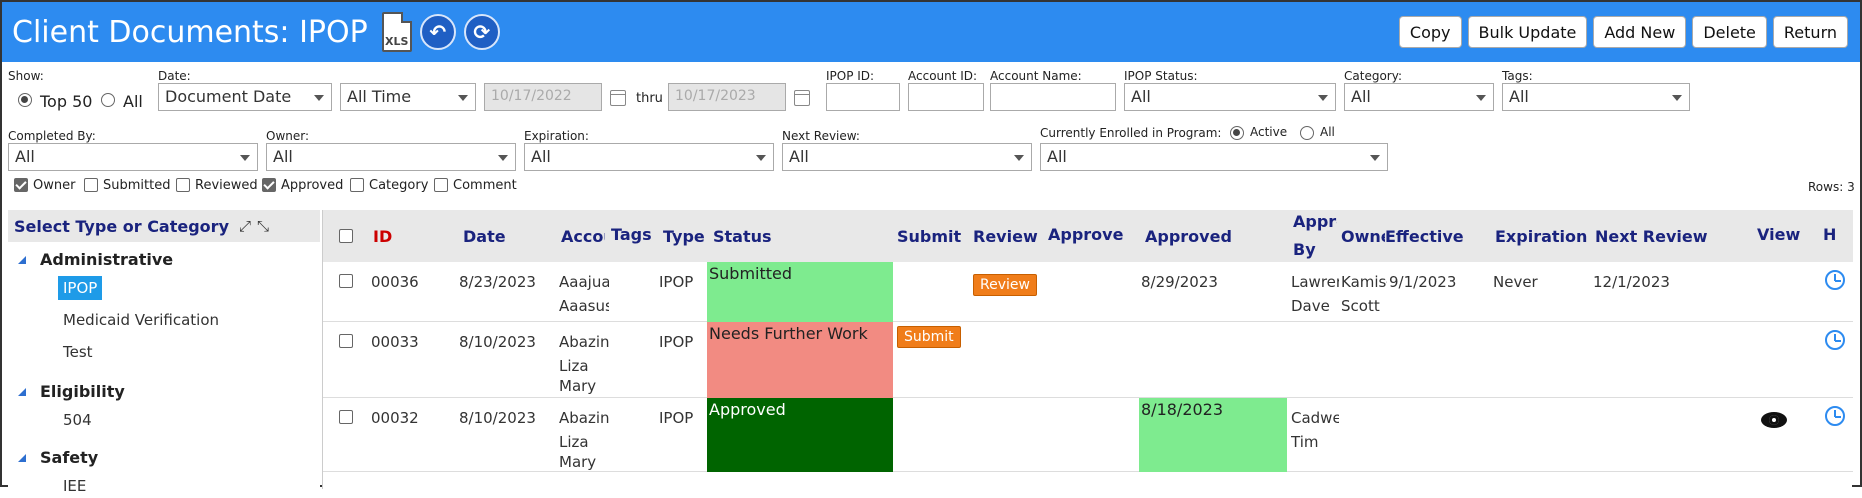  What do you see at coordinates (1419, 97) in the screenshot?
I see `category-select: All` at bounding box center [1419, 97].